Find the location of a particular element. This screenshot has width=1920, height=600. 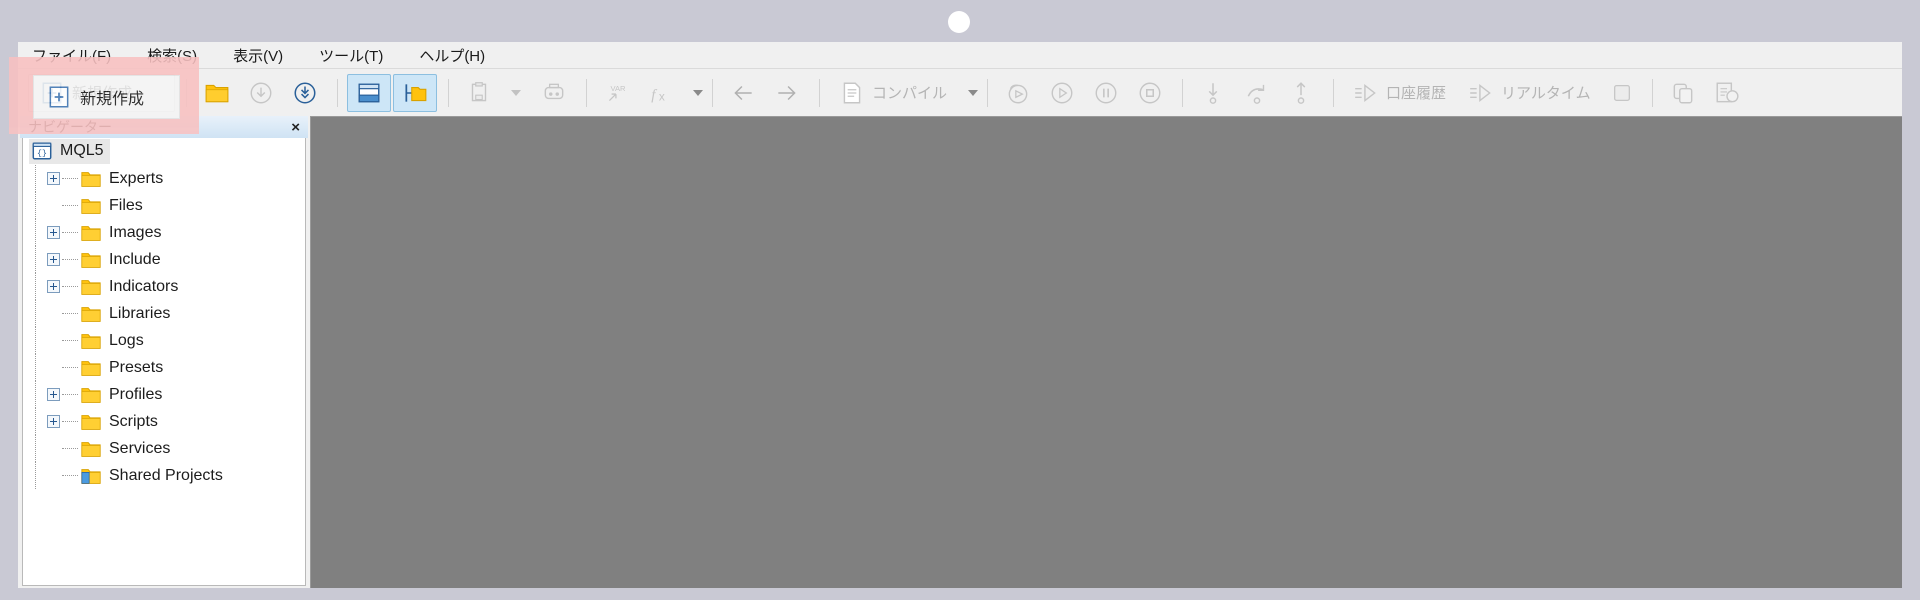

navigate-back-button is located at coordinates (743, 93).